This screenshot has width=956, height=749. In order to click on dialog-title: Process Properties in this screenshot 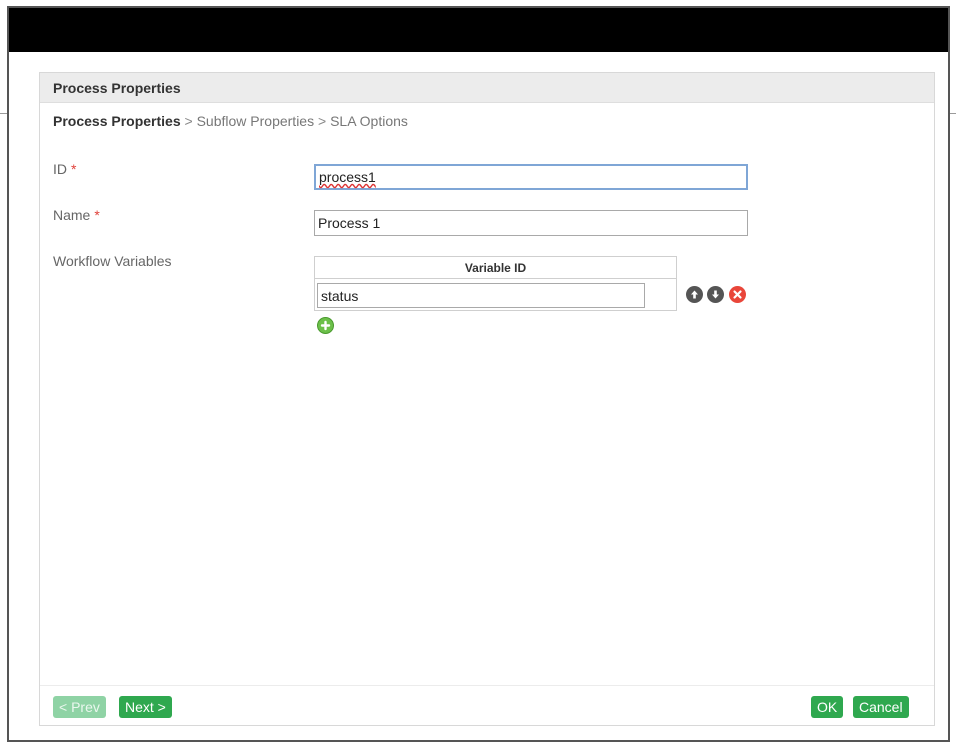, I will do `click(487, 88)`.